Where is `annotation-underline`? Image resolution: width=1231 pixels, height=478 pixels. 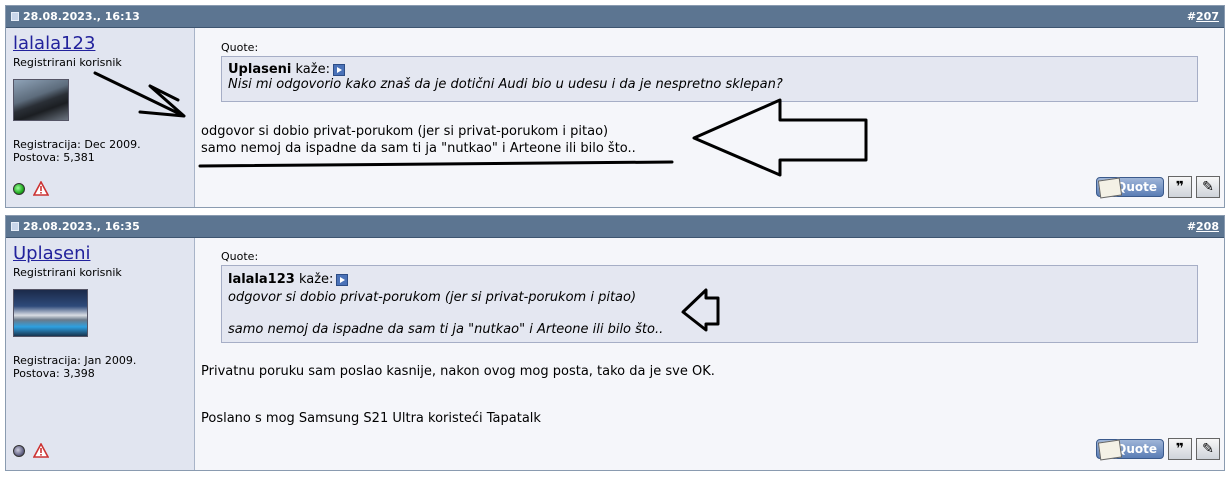
annotation-underline is located at coordinates (436, 164).